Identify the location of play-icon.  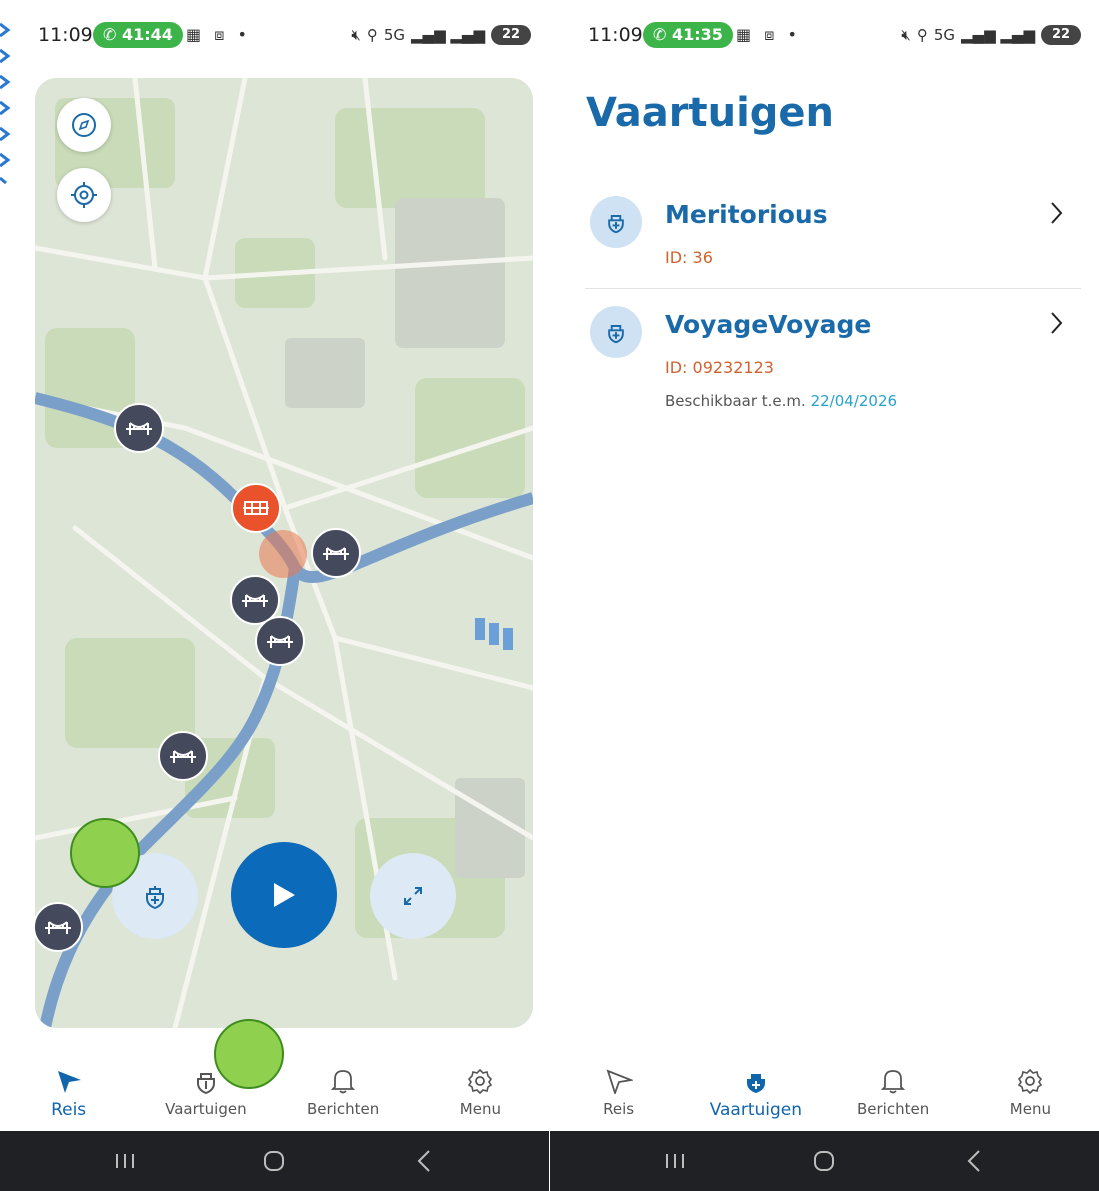
(284, 895).